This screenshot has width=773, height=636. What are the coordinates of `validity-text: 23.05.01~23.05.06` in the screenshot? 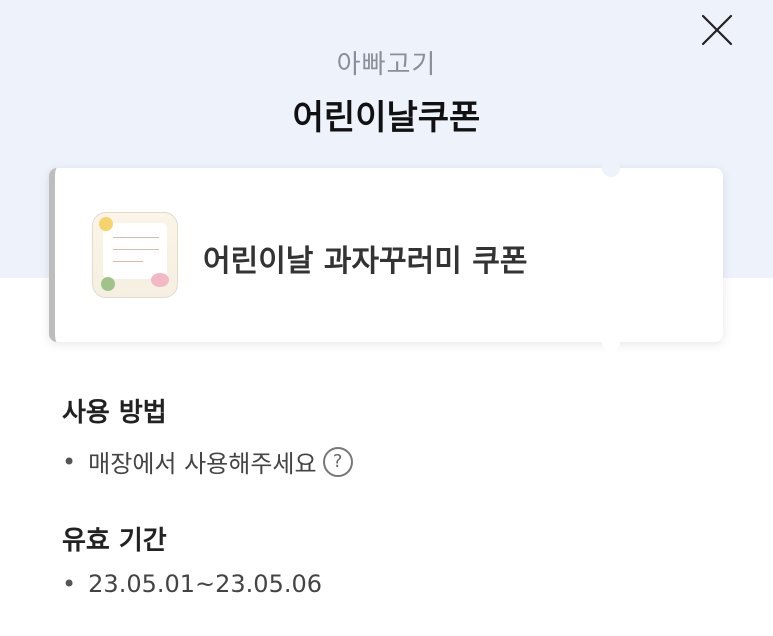 It's located at (205, 584).